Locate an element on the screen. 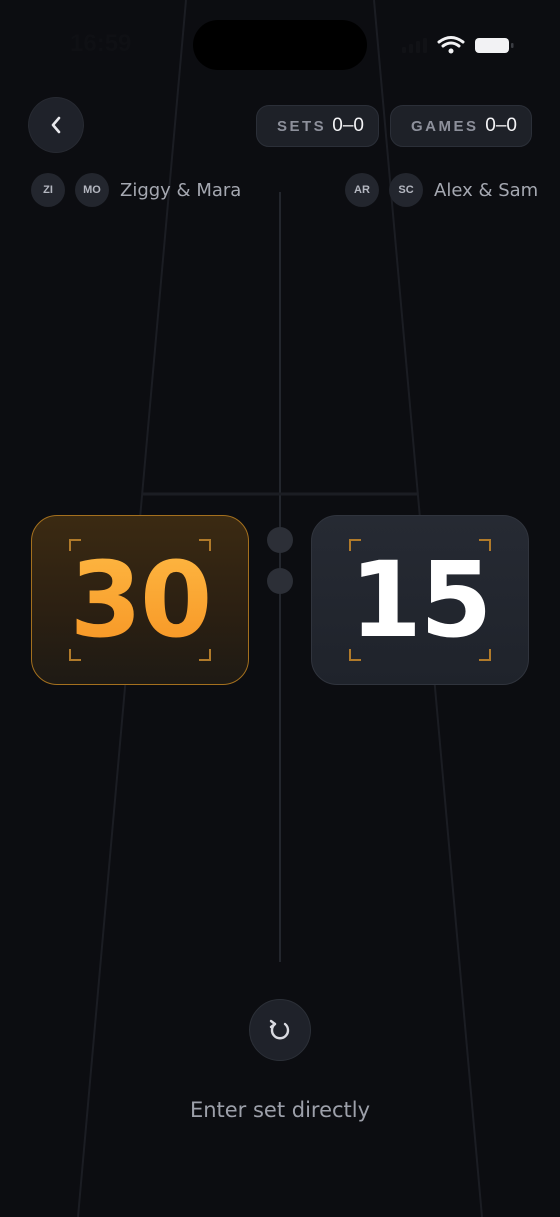 This screenshot has width=560, height=1217. wifi-dot is located at coordinates (451, 51).